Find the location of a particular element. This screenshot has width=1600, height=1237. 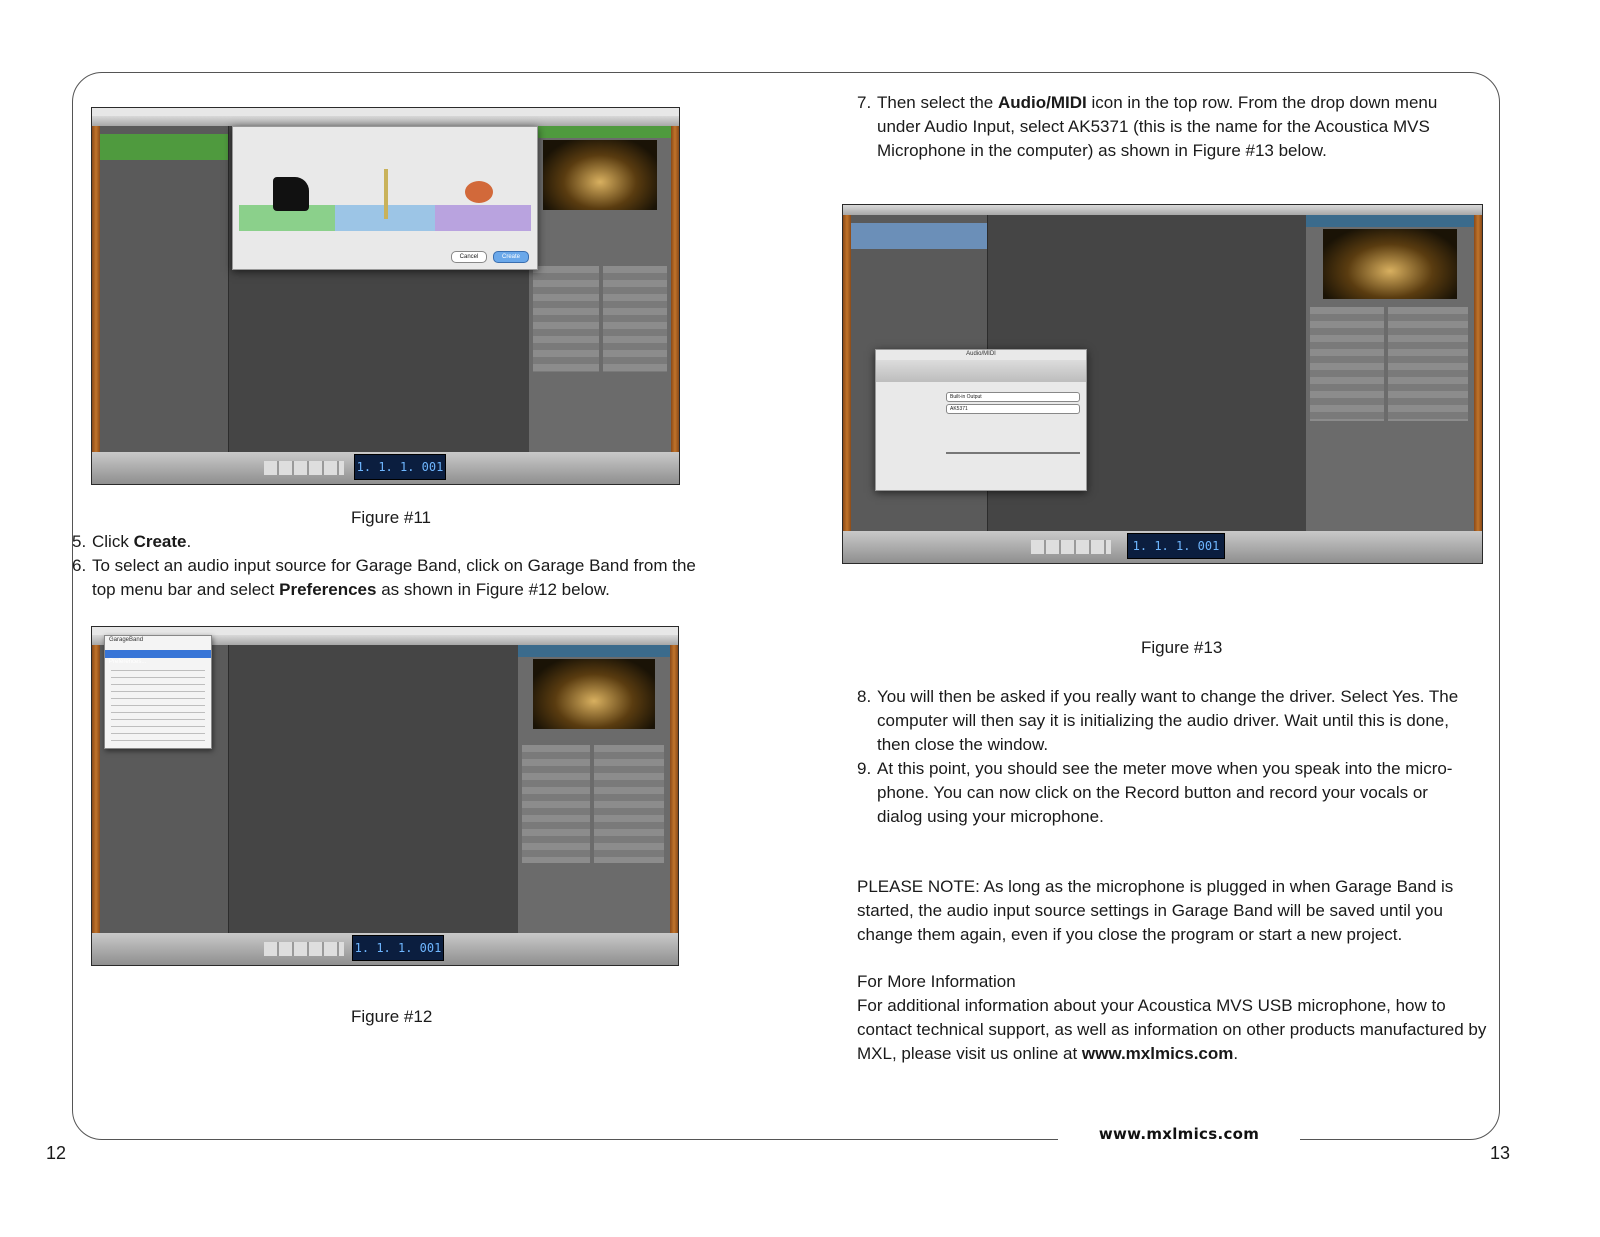

microphone-icon is located at coordinates (386, 194).